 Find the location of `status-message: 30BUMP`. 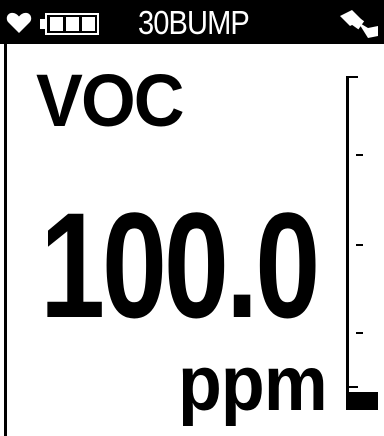

status-message: 30BUMP is located at coordinates (194, 22).